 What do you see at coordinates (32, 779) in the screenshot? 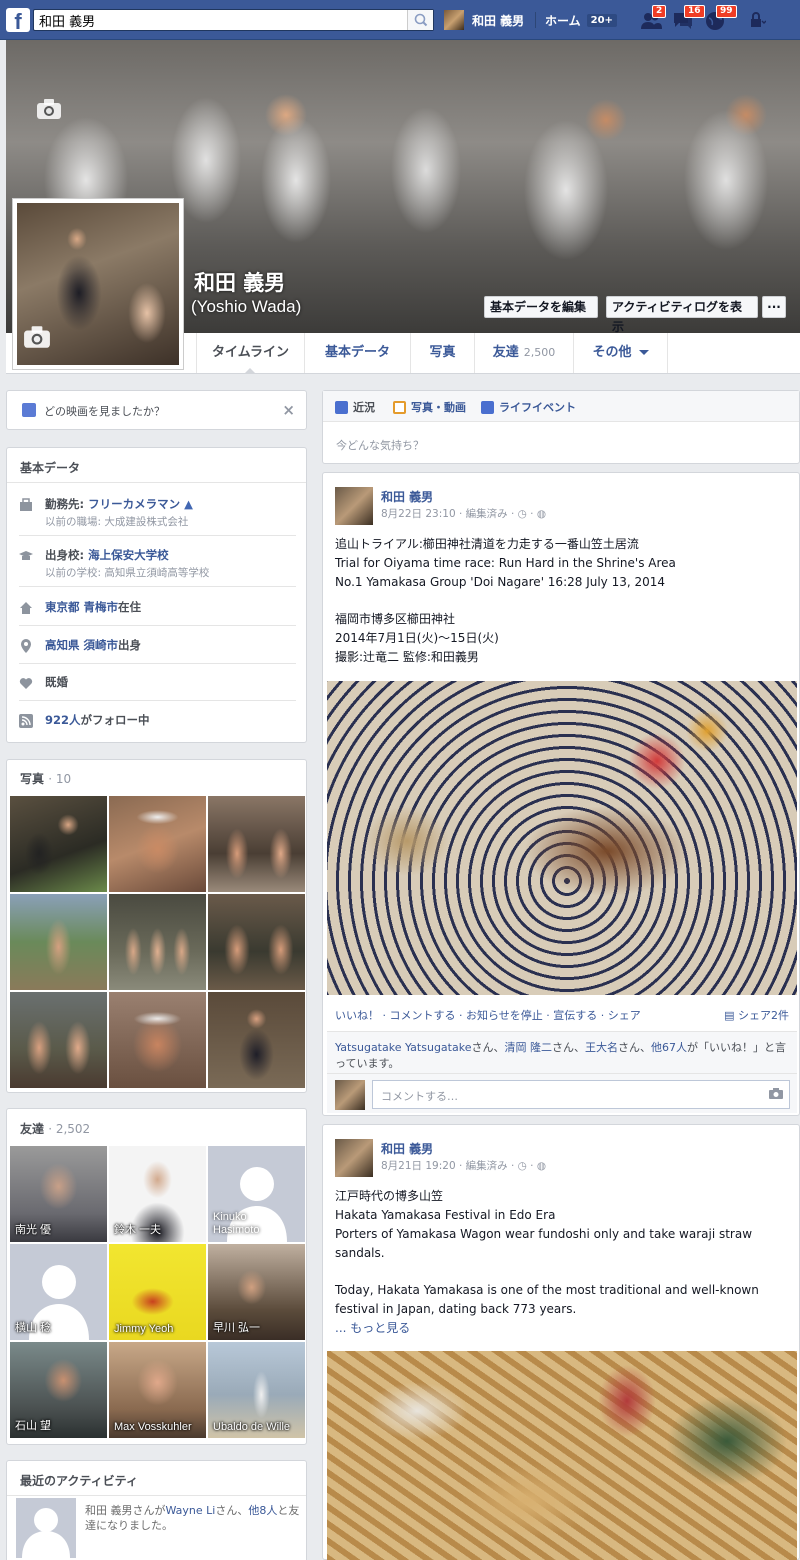
I see `photos-title: 写真` at bounding box center [32, 779].